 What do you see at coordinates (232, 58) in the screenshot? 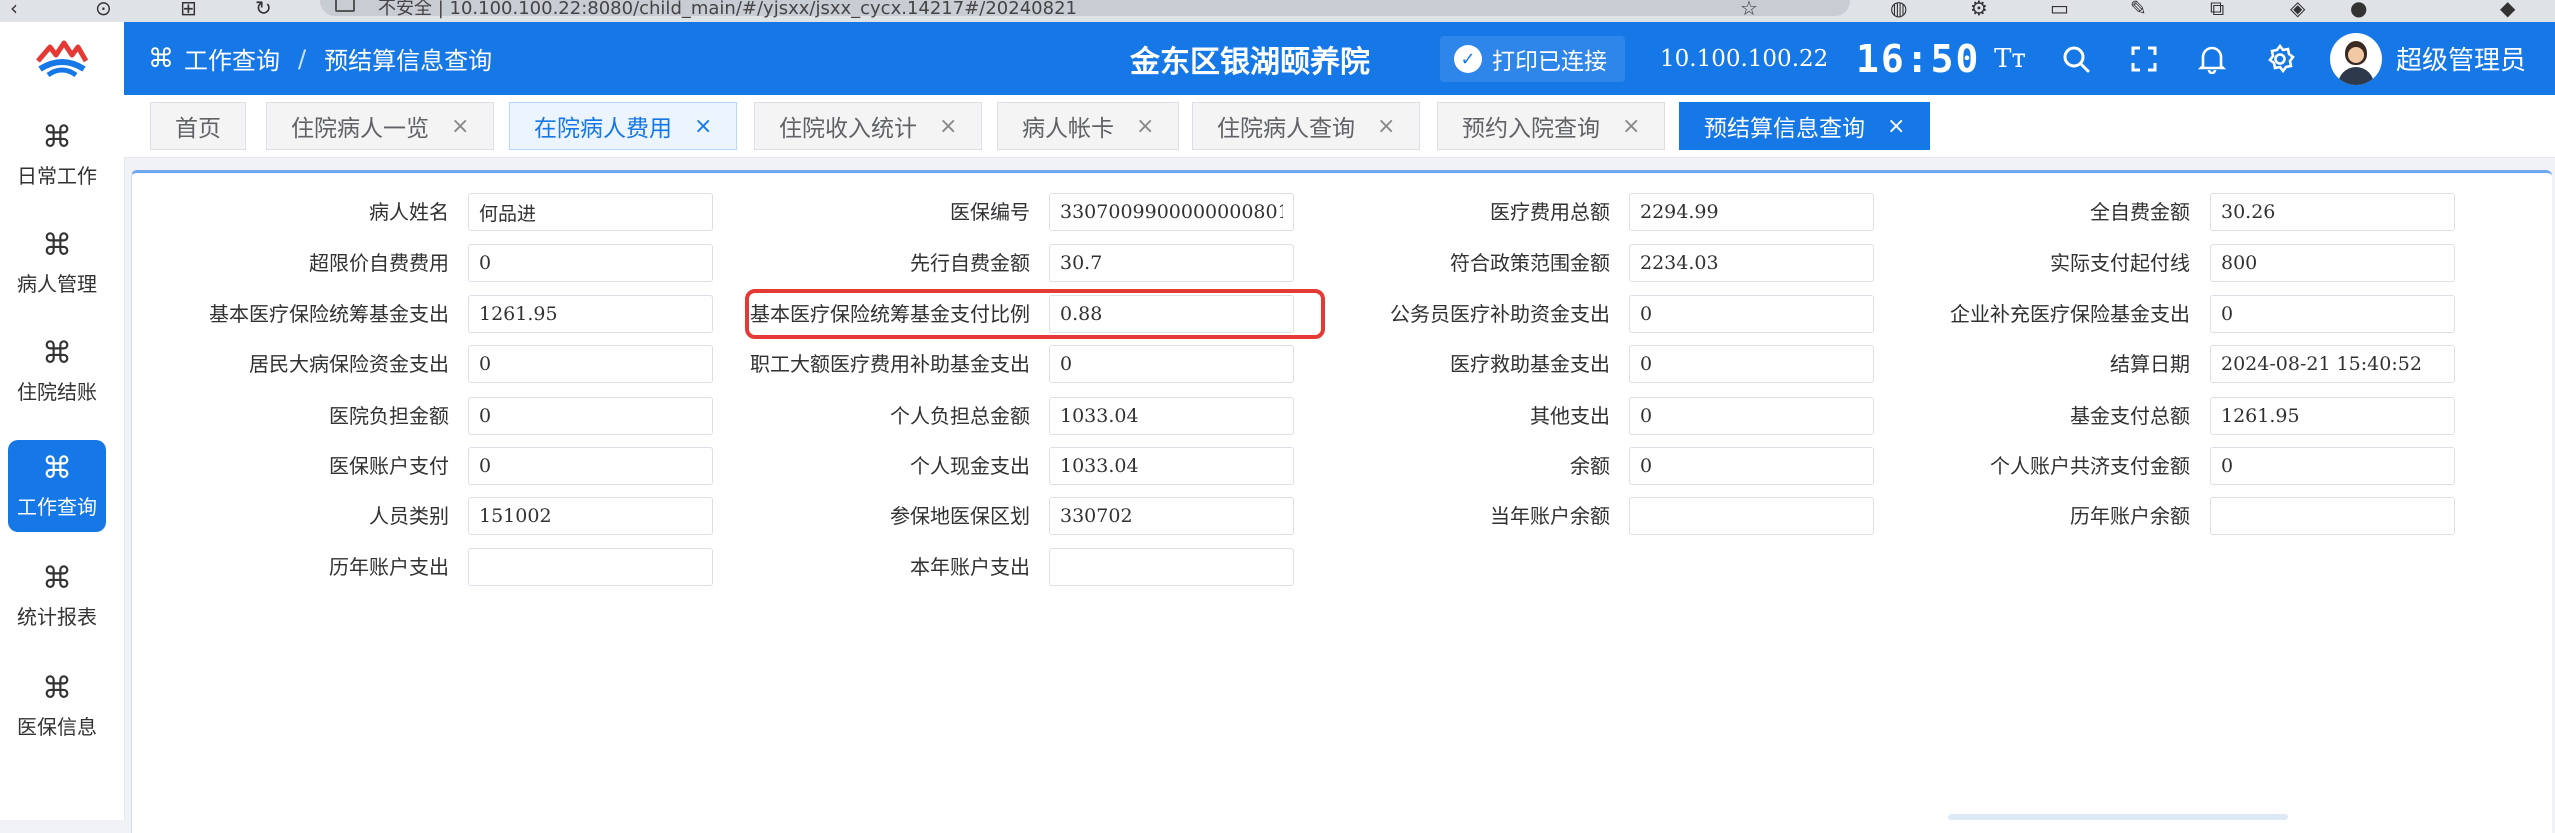
I see `breadcrumb-root: 工作查询` at bounding box center [232, 58].